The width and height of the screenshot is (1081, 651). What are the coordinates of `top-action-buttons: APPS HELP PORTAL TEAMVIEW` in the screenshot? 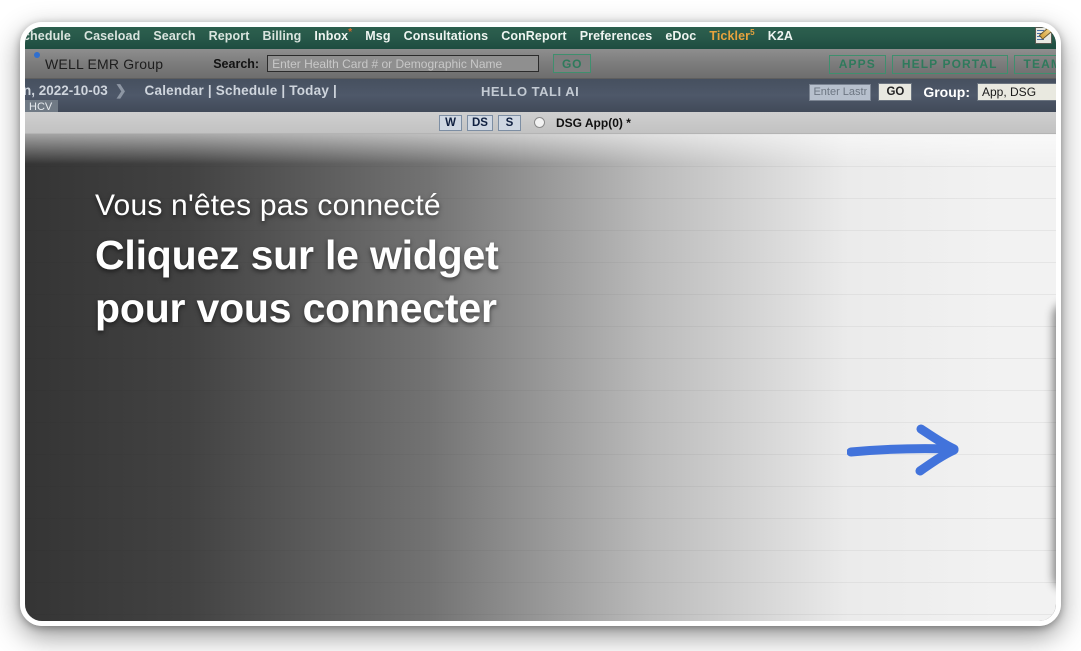 It's located at (942, 64).